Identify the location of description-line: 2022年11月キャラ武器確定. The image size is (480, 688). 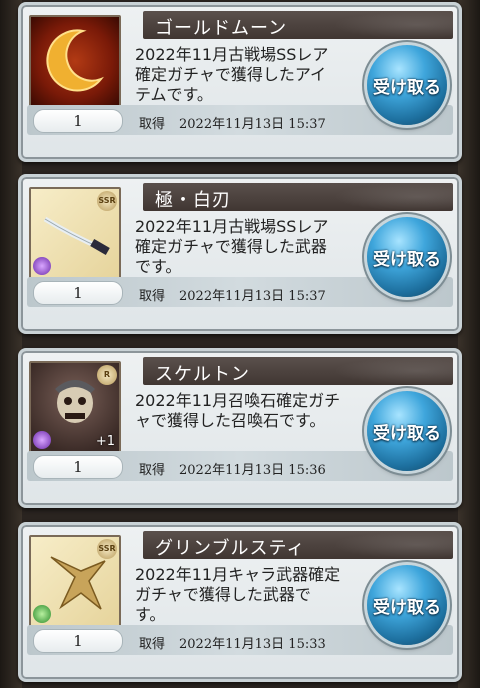
(238, 574).